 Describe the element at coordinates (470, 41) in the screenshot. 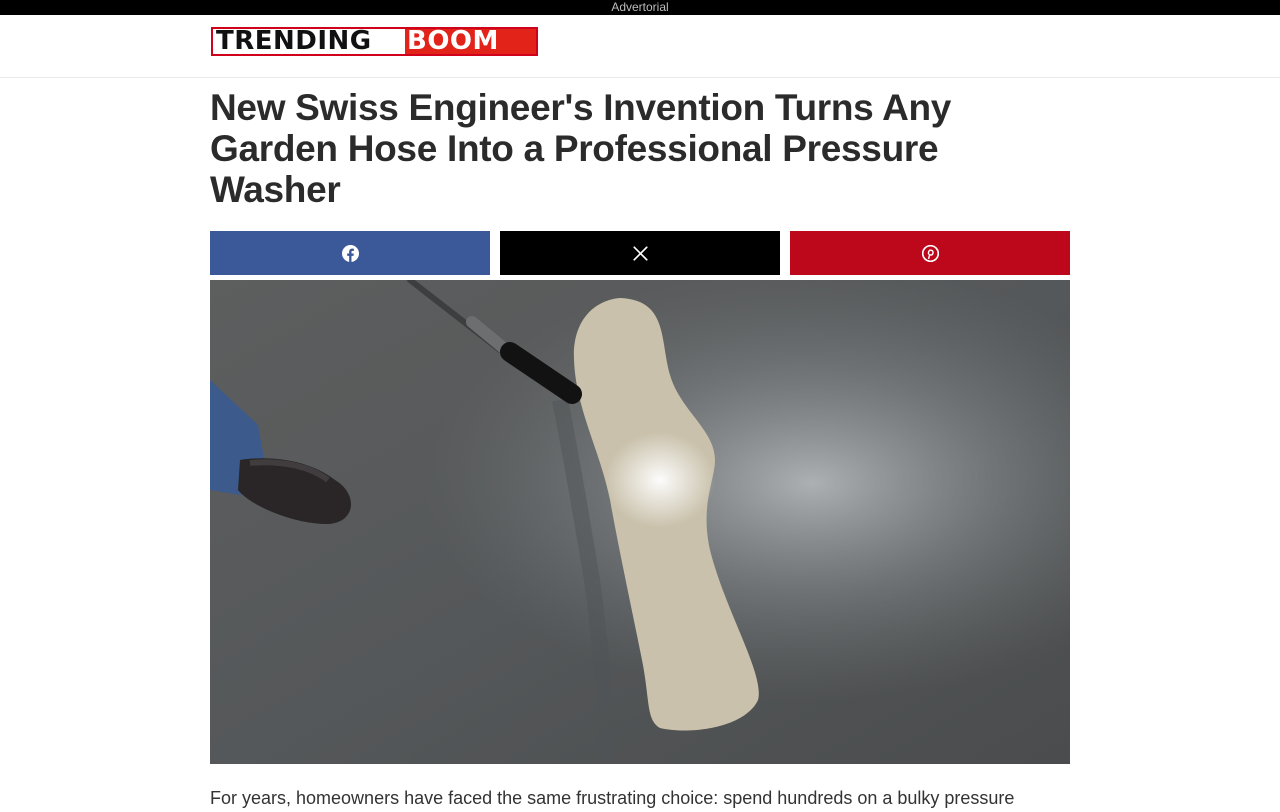

I see `logo-text-boom: BOOM` at that location.